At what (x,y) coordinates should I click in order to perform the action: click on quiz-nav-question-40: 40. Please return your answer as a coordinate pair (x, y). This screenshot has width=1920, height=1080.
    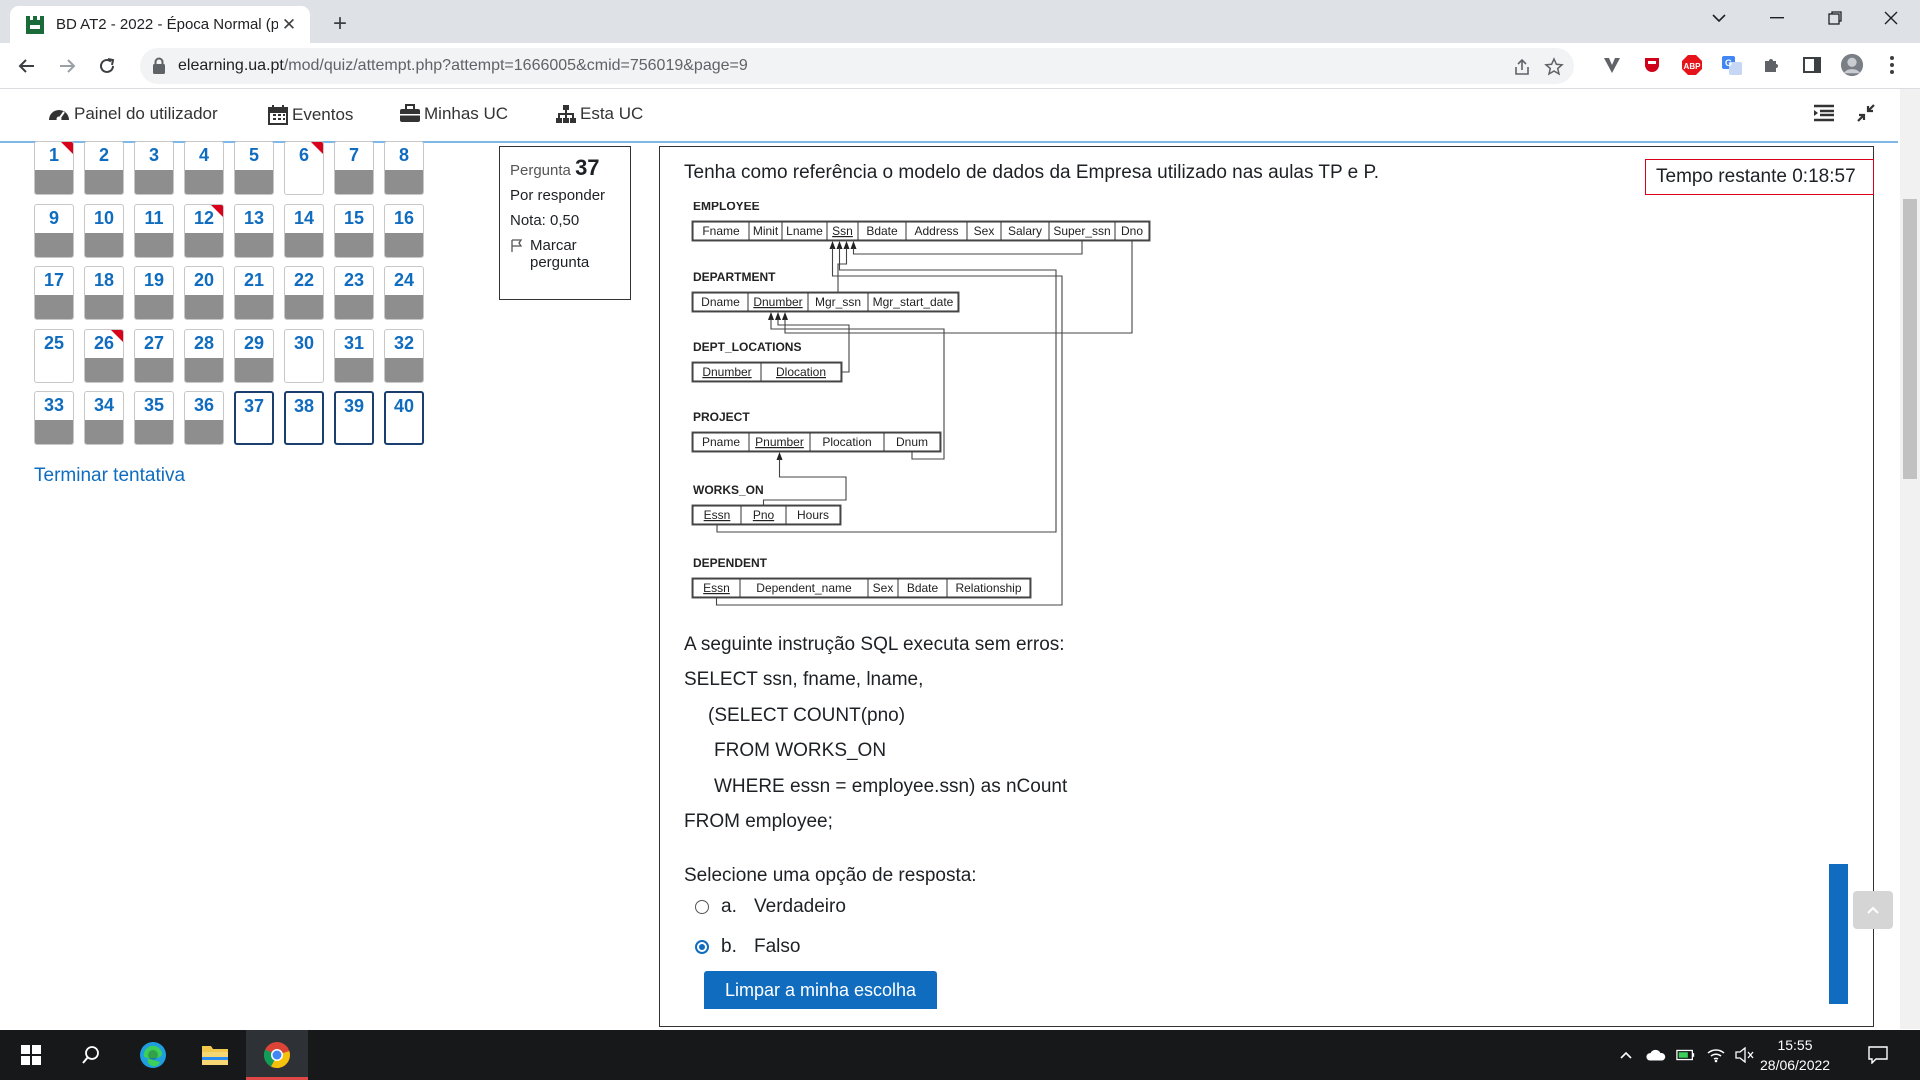
    Looking at the image, I should click on (404, 418).